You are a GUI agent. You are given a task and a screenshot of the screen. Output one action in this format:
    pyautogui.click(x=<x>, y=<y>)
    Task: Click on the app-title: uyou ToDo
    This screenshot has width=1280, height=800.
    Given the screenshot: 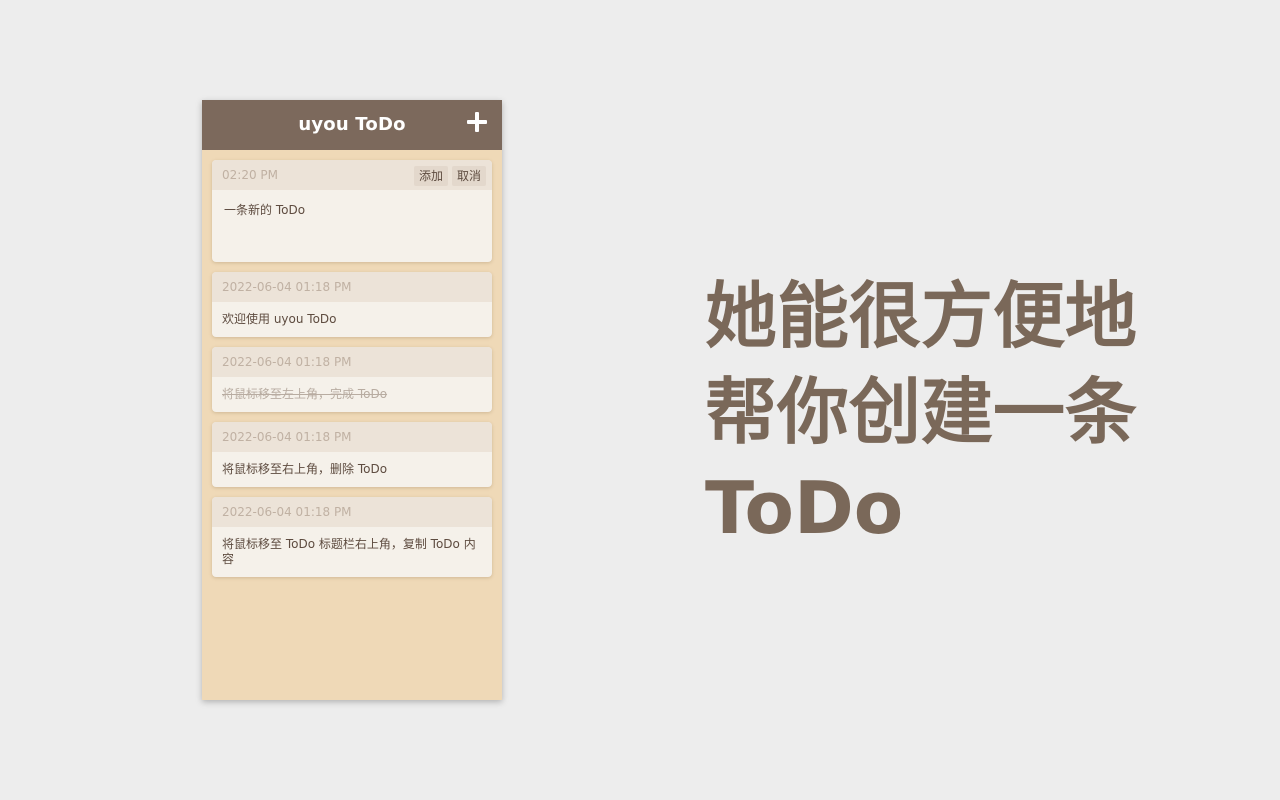 What is the action you would take?
    pyautogui.click(x=352, y=124)
    